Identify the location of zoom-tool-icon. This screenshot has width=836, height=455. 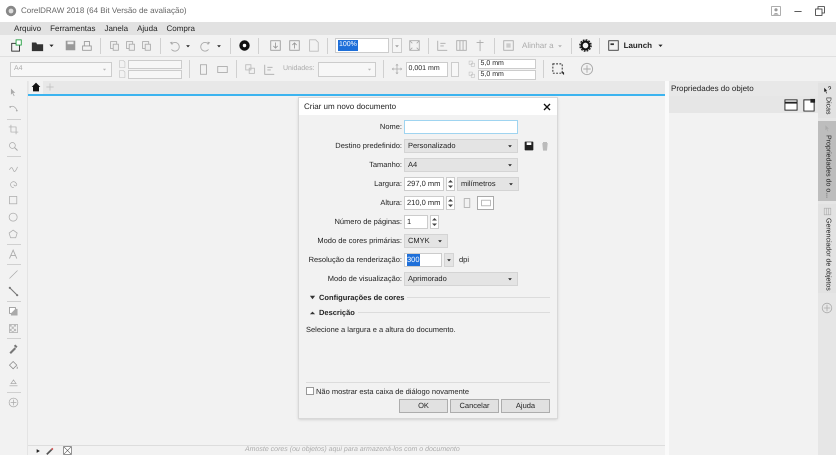
(13, 146).